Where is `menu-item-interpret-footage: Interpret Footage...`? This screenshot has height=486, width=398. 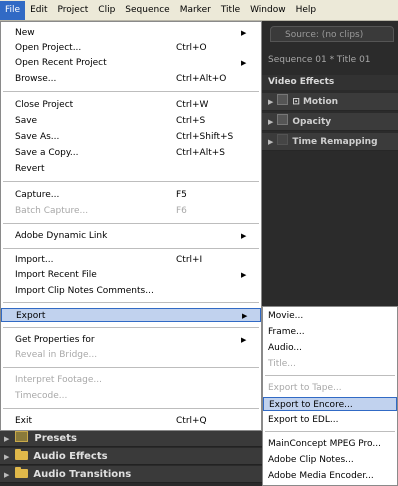 menu-item-interpret-footage: Interpret Footage... is located at coordinates (59, 380).